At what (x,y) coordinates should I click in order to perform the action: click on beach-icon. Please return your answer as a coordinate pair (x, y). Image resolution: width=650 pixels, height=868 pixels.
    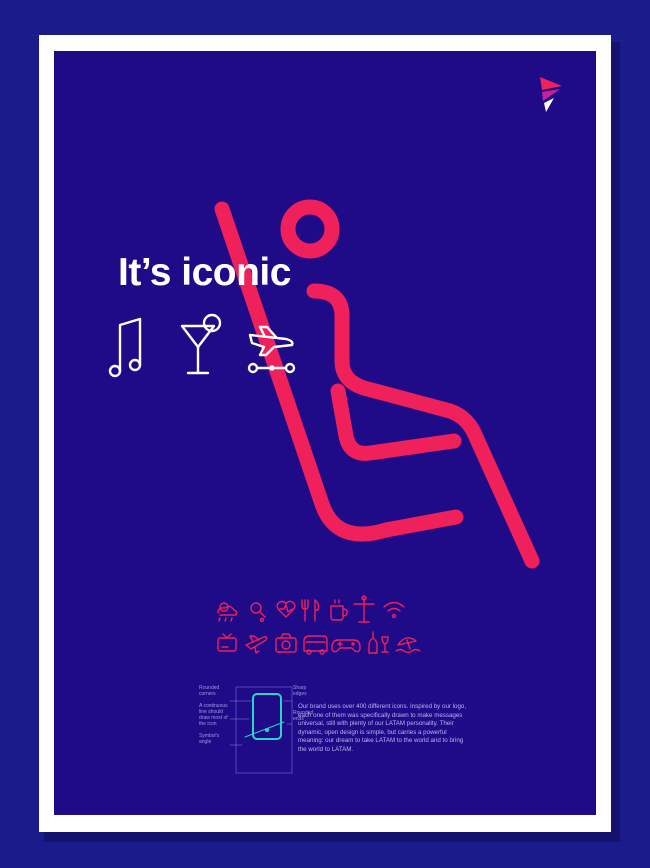
    Looking at the image, I should click on (408, 645).